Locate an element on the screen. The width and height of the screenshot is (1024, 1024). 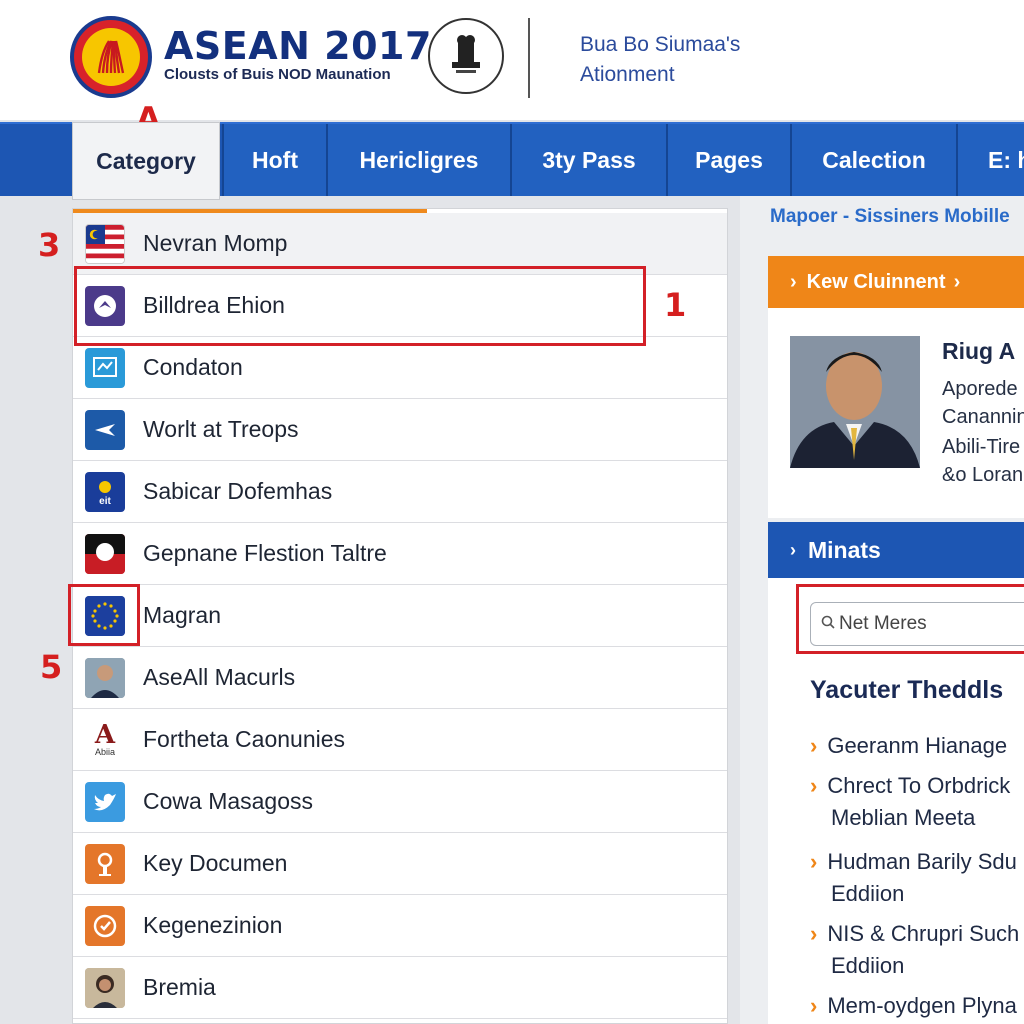
list-item-label: Magran is located at coordinates (182, 615).